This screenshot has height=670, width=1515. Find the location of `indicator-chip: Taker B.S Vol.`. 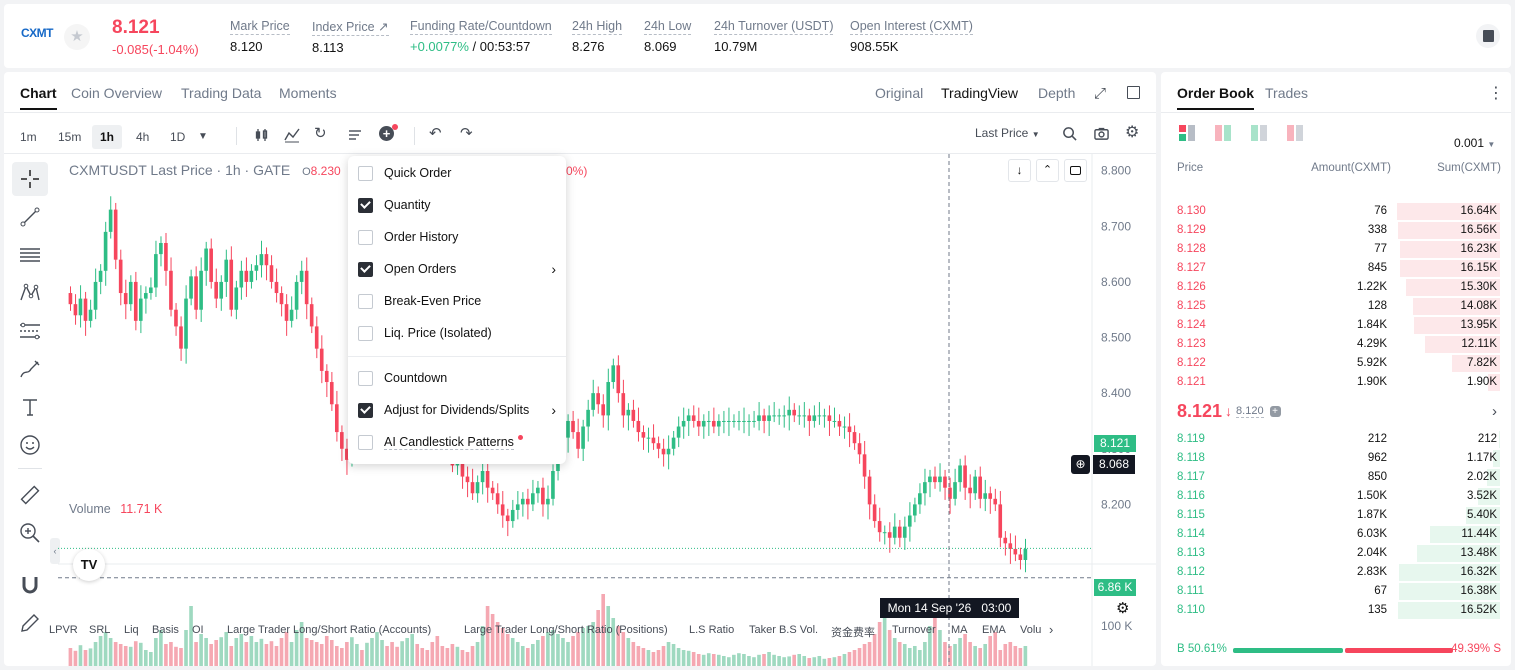

indicator-chip: Taker B.S Vol. is located at coordinates (783, 630).